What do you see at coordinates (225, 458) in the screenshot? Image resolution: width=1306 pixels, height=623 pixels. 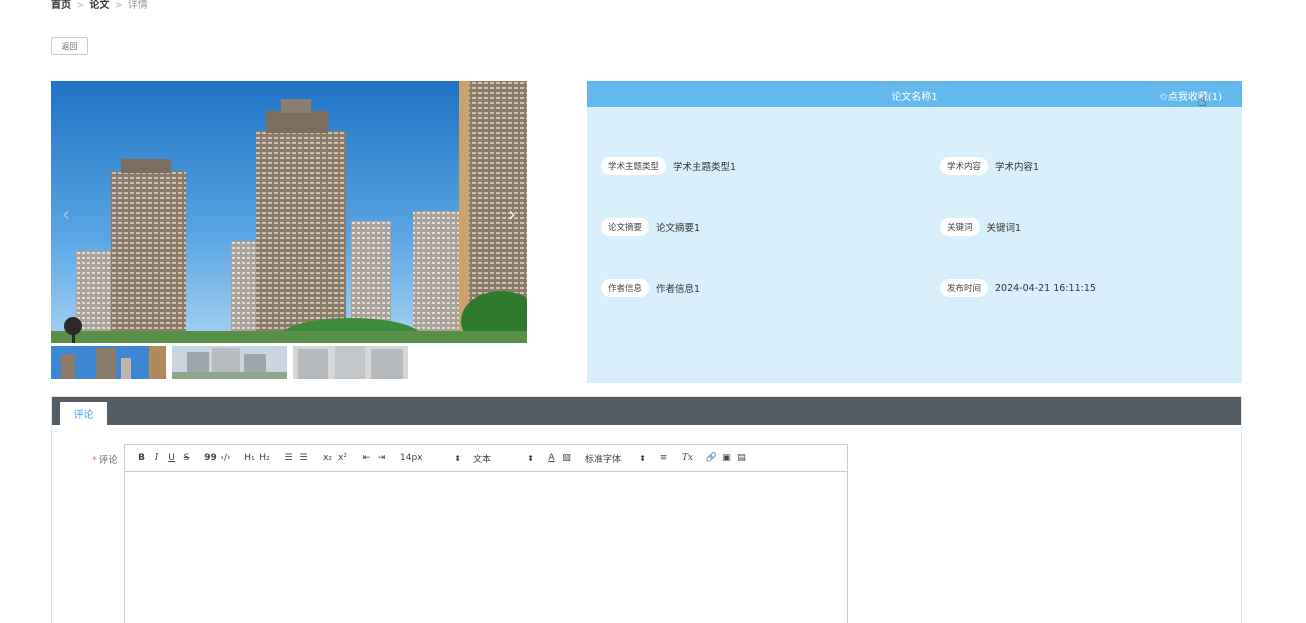 I see `code-block-button: ‹/›` at bounding box center [225, 458].